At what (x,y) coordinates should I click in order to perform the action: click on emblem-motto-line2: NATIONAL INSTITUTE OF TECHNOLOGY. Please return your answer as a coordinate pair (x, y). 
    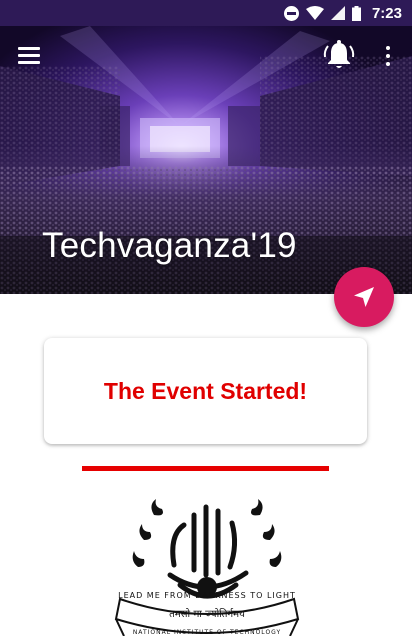
    Looking at the image, I should click on (207, 632).